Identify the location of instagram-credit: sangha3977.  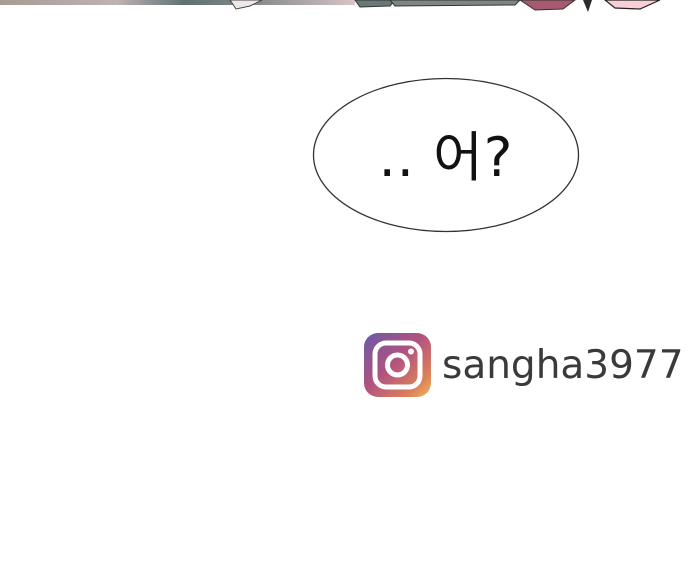
(523, 365).